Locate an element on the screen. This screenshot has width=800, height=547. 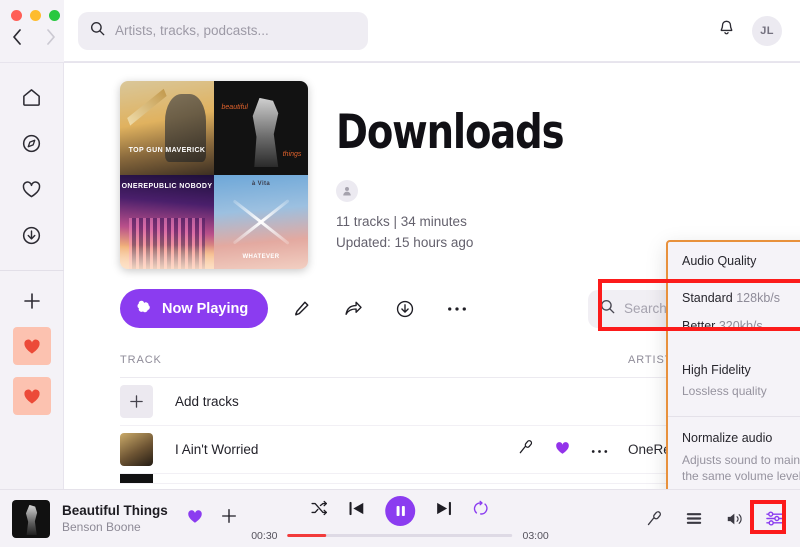
quality-option-standard-label: Standard is located at coordinates (707, 297).